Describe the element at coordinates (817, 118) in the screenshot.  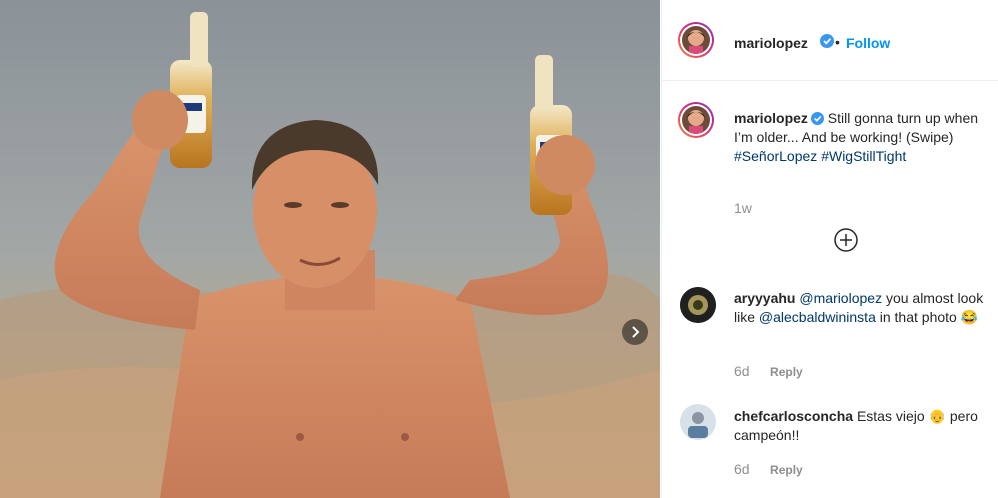
I see `caption-verified-icon` at that location.